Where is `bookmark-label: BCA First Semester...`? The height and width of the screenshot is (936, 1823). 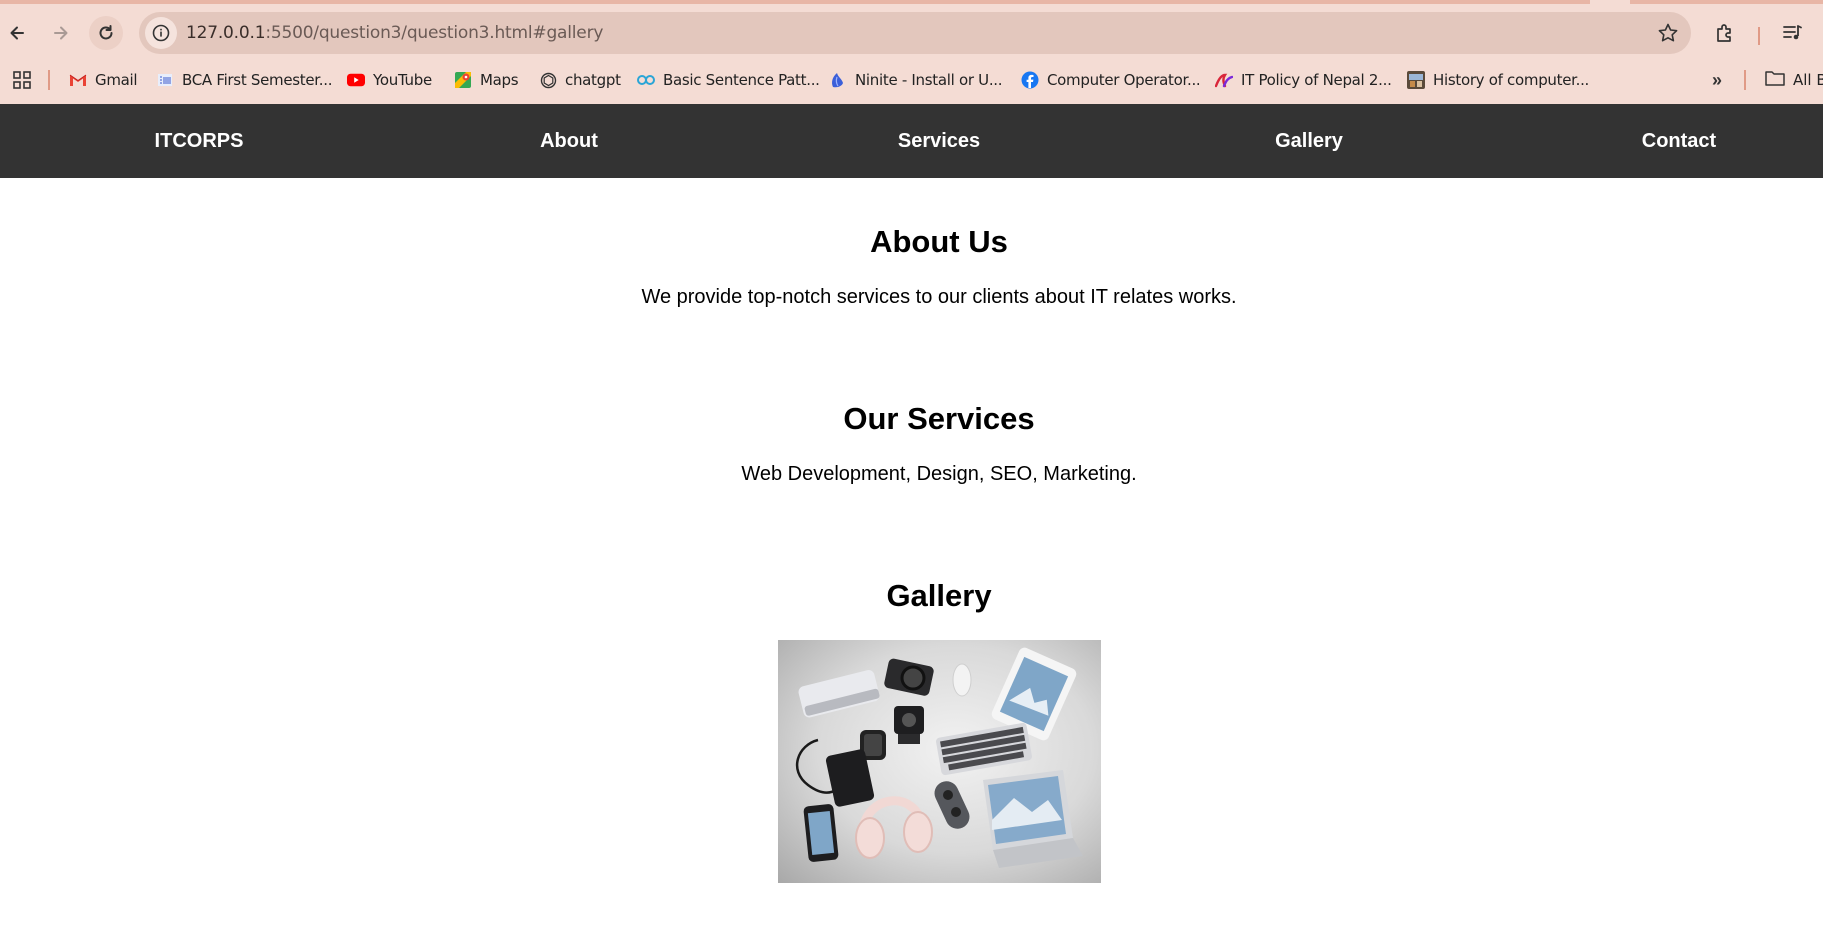
bookmark-label: BCA First Semester... is located at coordinates (257, 80).